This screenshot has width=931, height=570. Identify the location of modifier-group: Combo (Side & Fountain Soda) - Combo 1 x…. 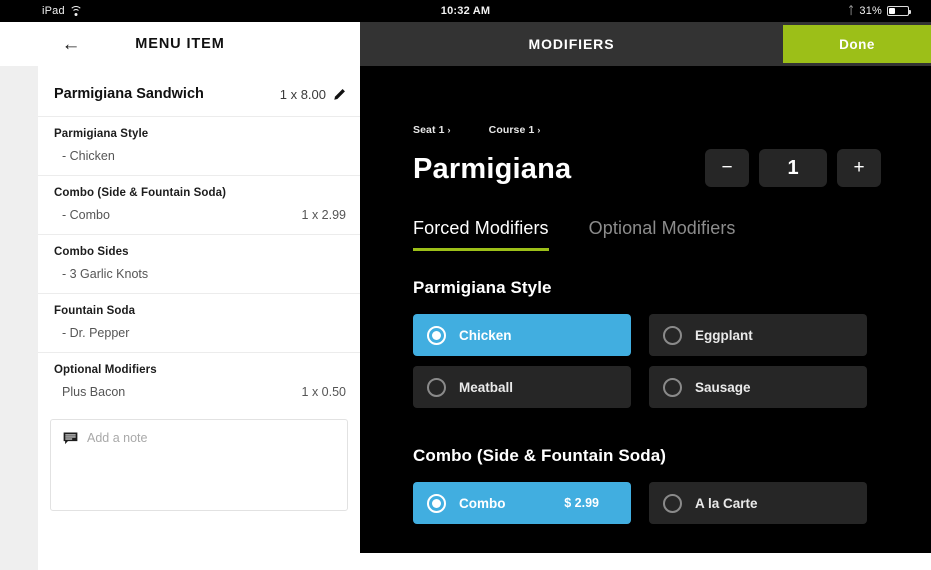
(199, 205).